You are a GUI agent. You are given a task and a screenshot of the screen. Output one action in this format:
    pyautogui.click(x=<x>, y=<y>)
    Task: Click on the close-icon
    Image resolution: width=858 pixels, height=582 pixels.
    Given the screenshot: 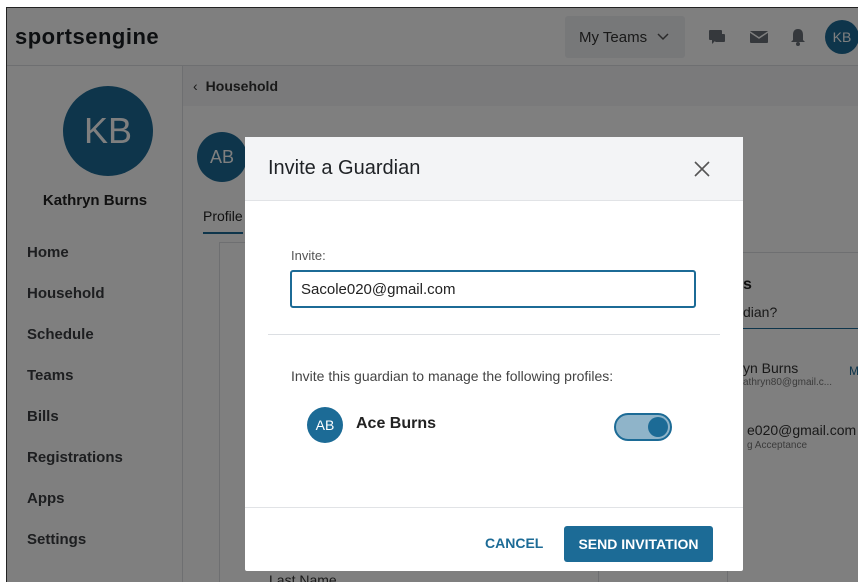 What is the action you would take?
    pyautogui.click(x=702, y=169)
    